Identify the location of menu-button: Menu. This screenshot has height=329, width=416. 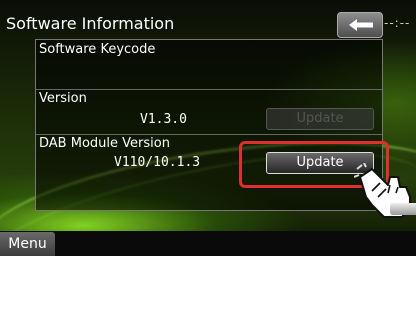
(27, 244).